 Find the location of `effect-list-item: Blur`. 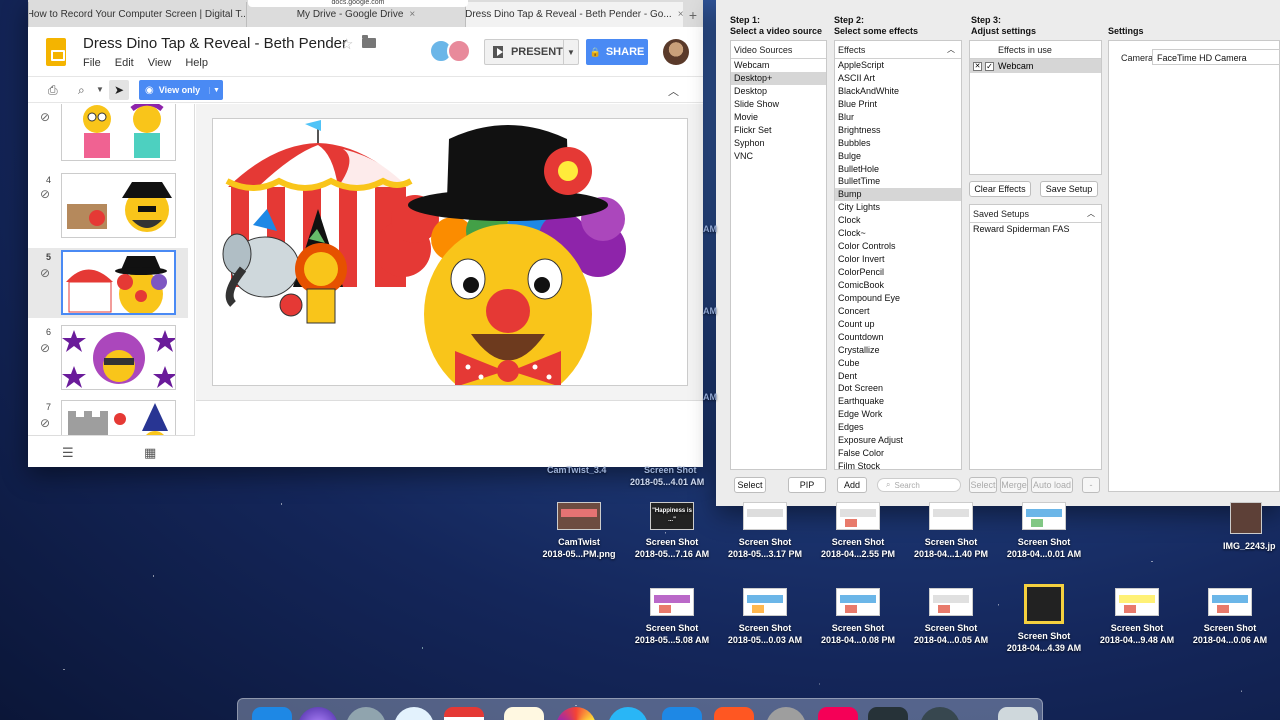

effect-list-item: Blur is located at coordinates (898, 117).